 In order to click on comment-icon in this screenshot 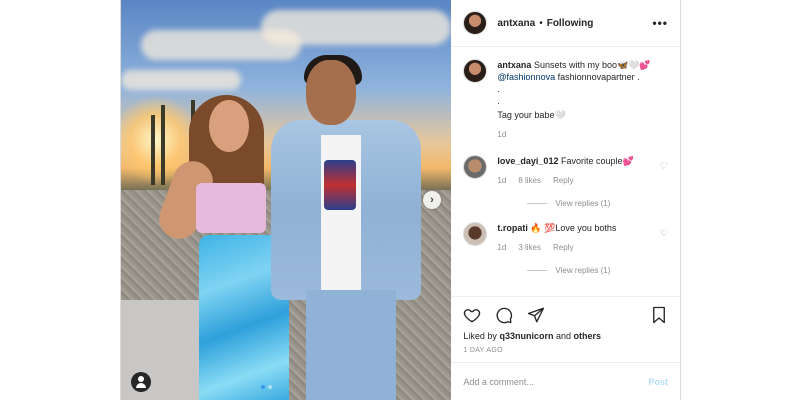, I will do `click(504, 315)`.